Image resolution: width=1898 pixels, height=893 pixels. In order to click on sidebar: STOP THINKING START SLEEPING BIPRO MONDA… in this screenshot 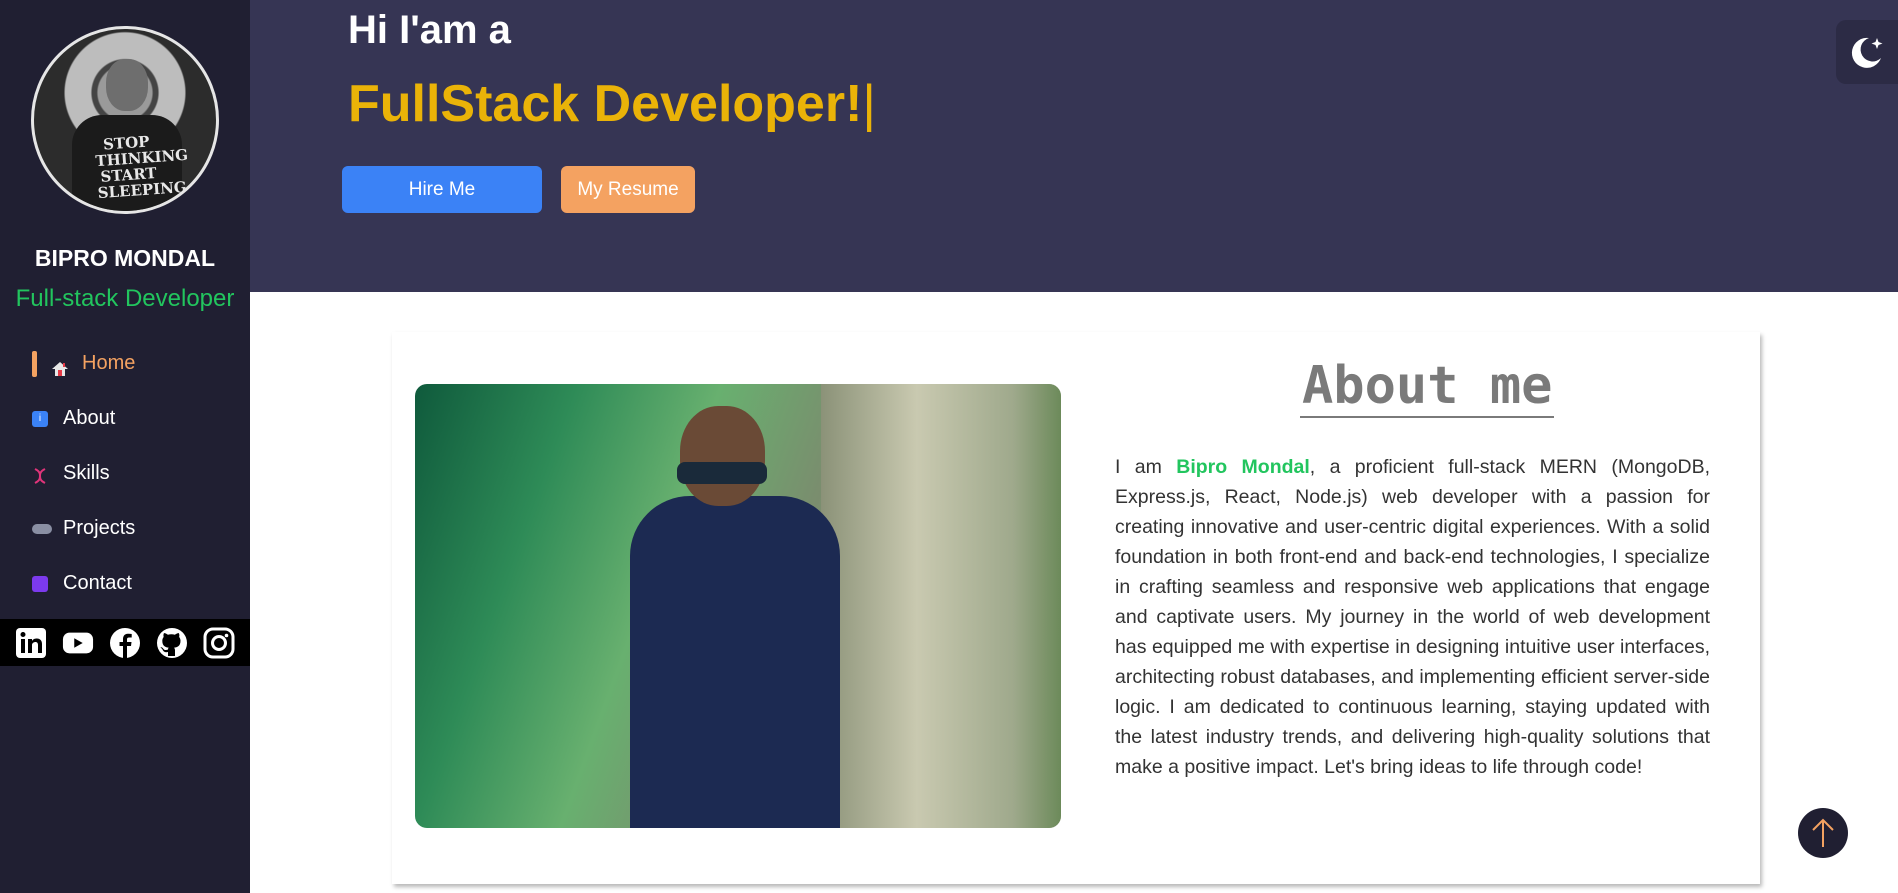, I will do `click(125, 446)`.